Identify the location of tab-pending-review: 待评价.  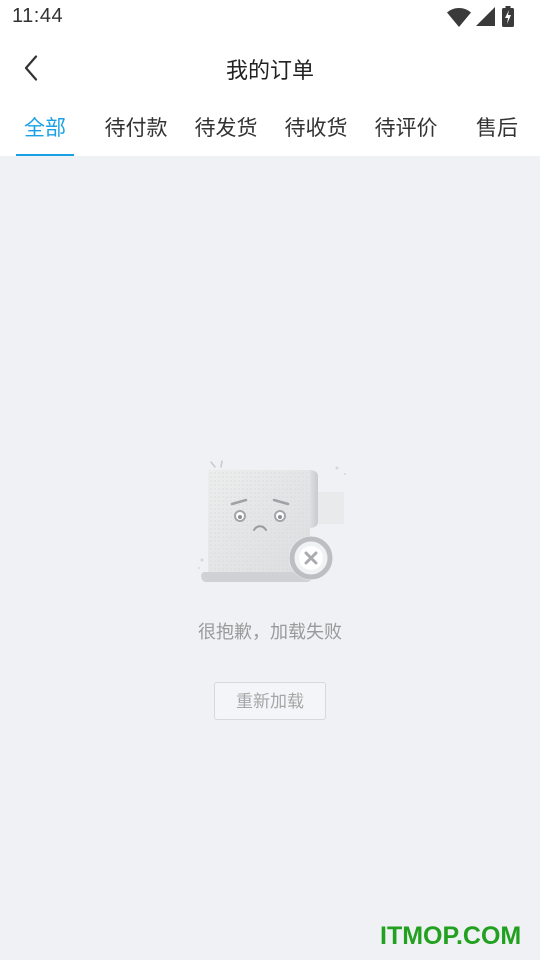
(406, 128).